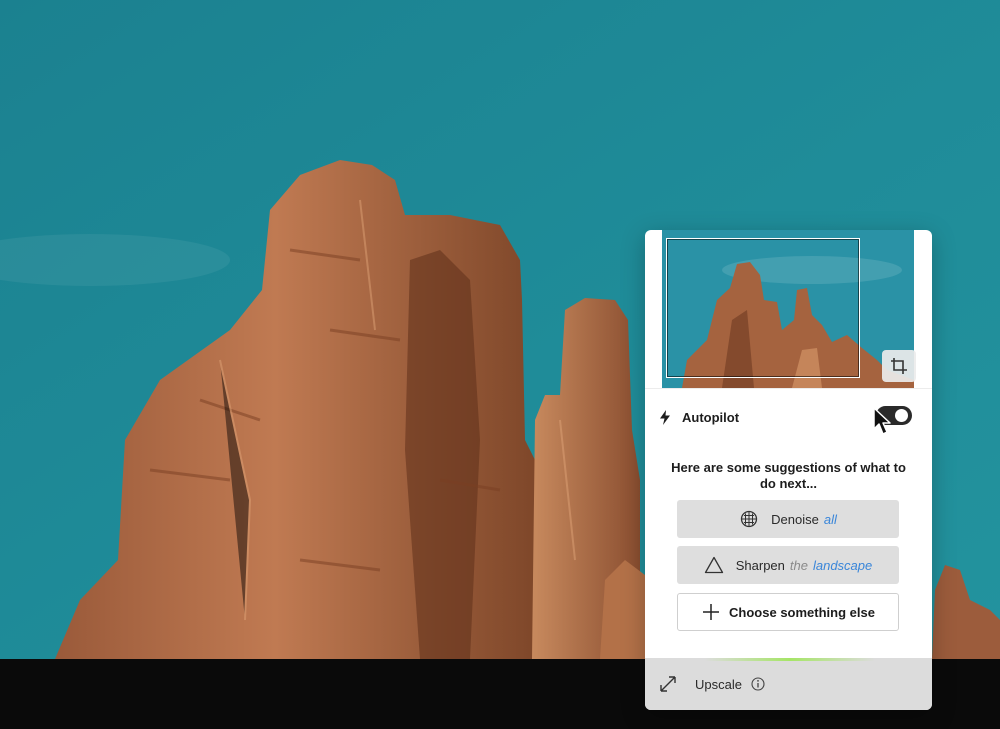 Image resolution: width=1000 pixels, height=729 pixels. I want to click on expand-icon, so click(669, 684).